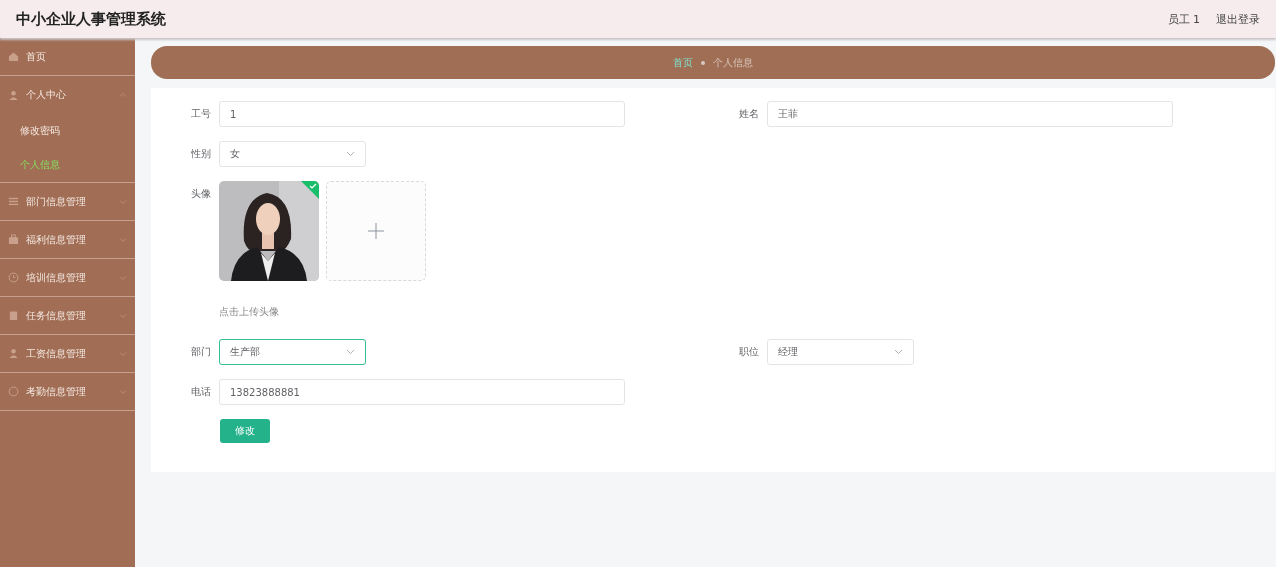  What do you see at coordinates (67, 131) in the screenshot?
I see `nav-subitem: 修改密码` at bounding box center [67, 131].